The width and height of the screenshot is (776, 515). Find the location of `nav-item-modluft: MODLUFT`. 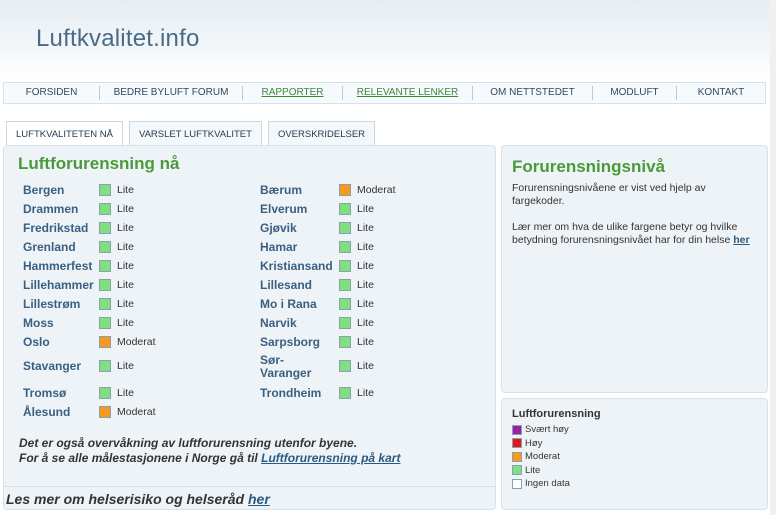

nav-item-modluft: MODLUFT is located at coordinates (635, 93).